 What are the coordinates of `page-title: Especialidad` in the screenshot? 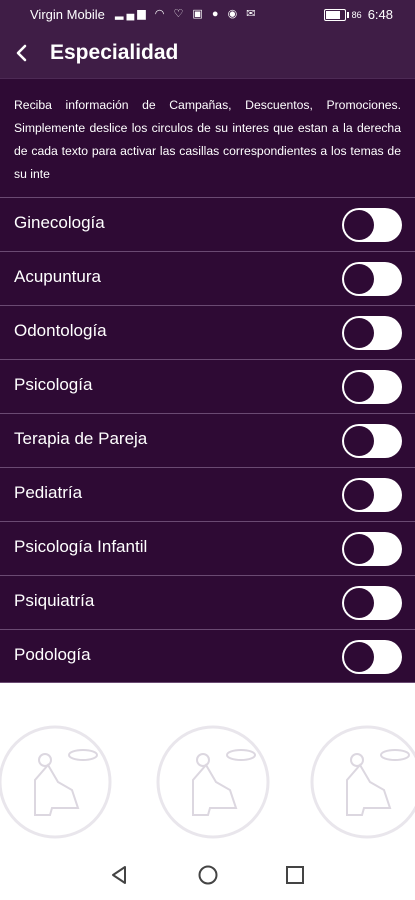 It's located at (114, 52).